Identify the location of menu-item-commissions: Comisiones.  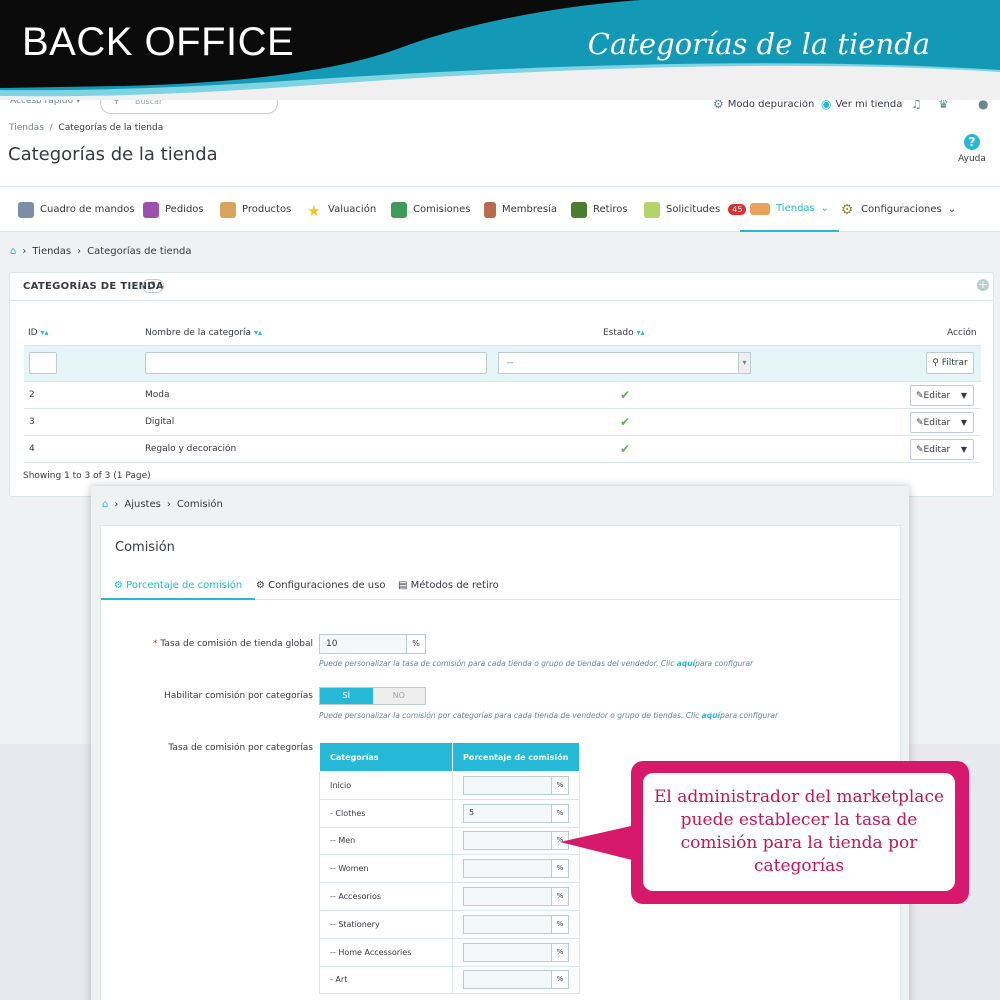
(430, 209).